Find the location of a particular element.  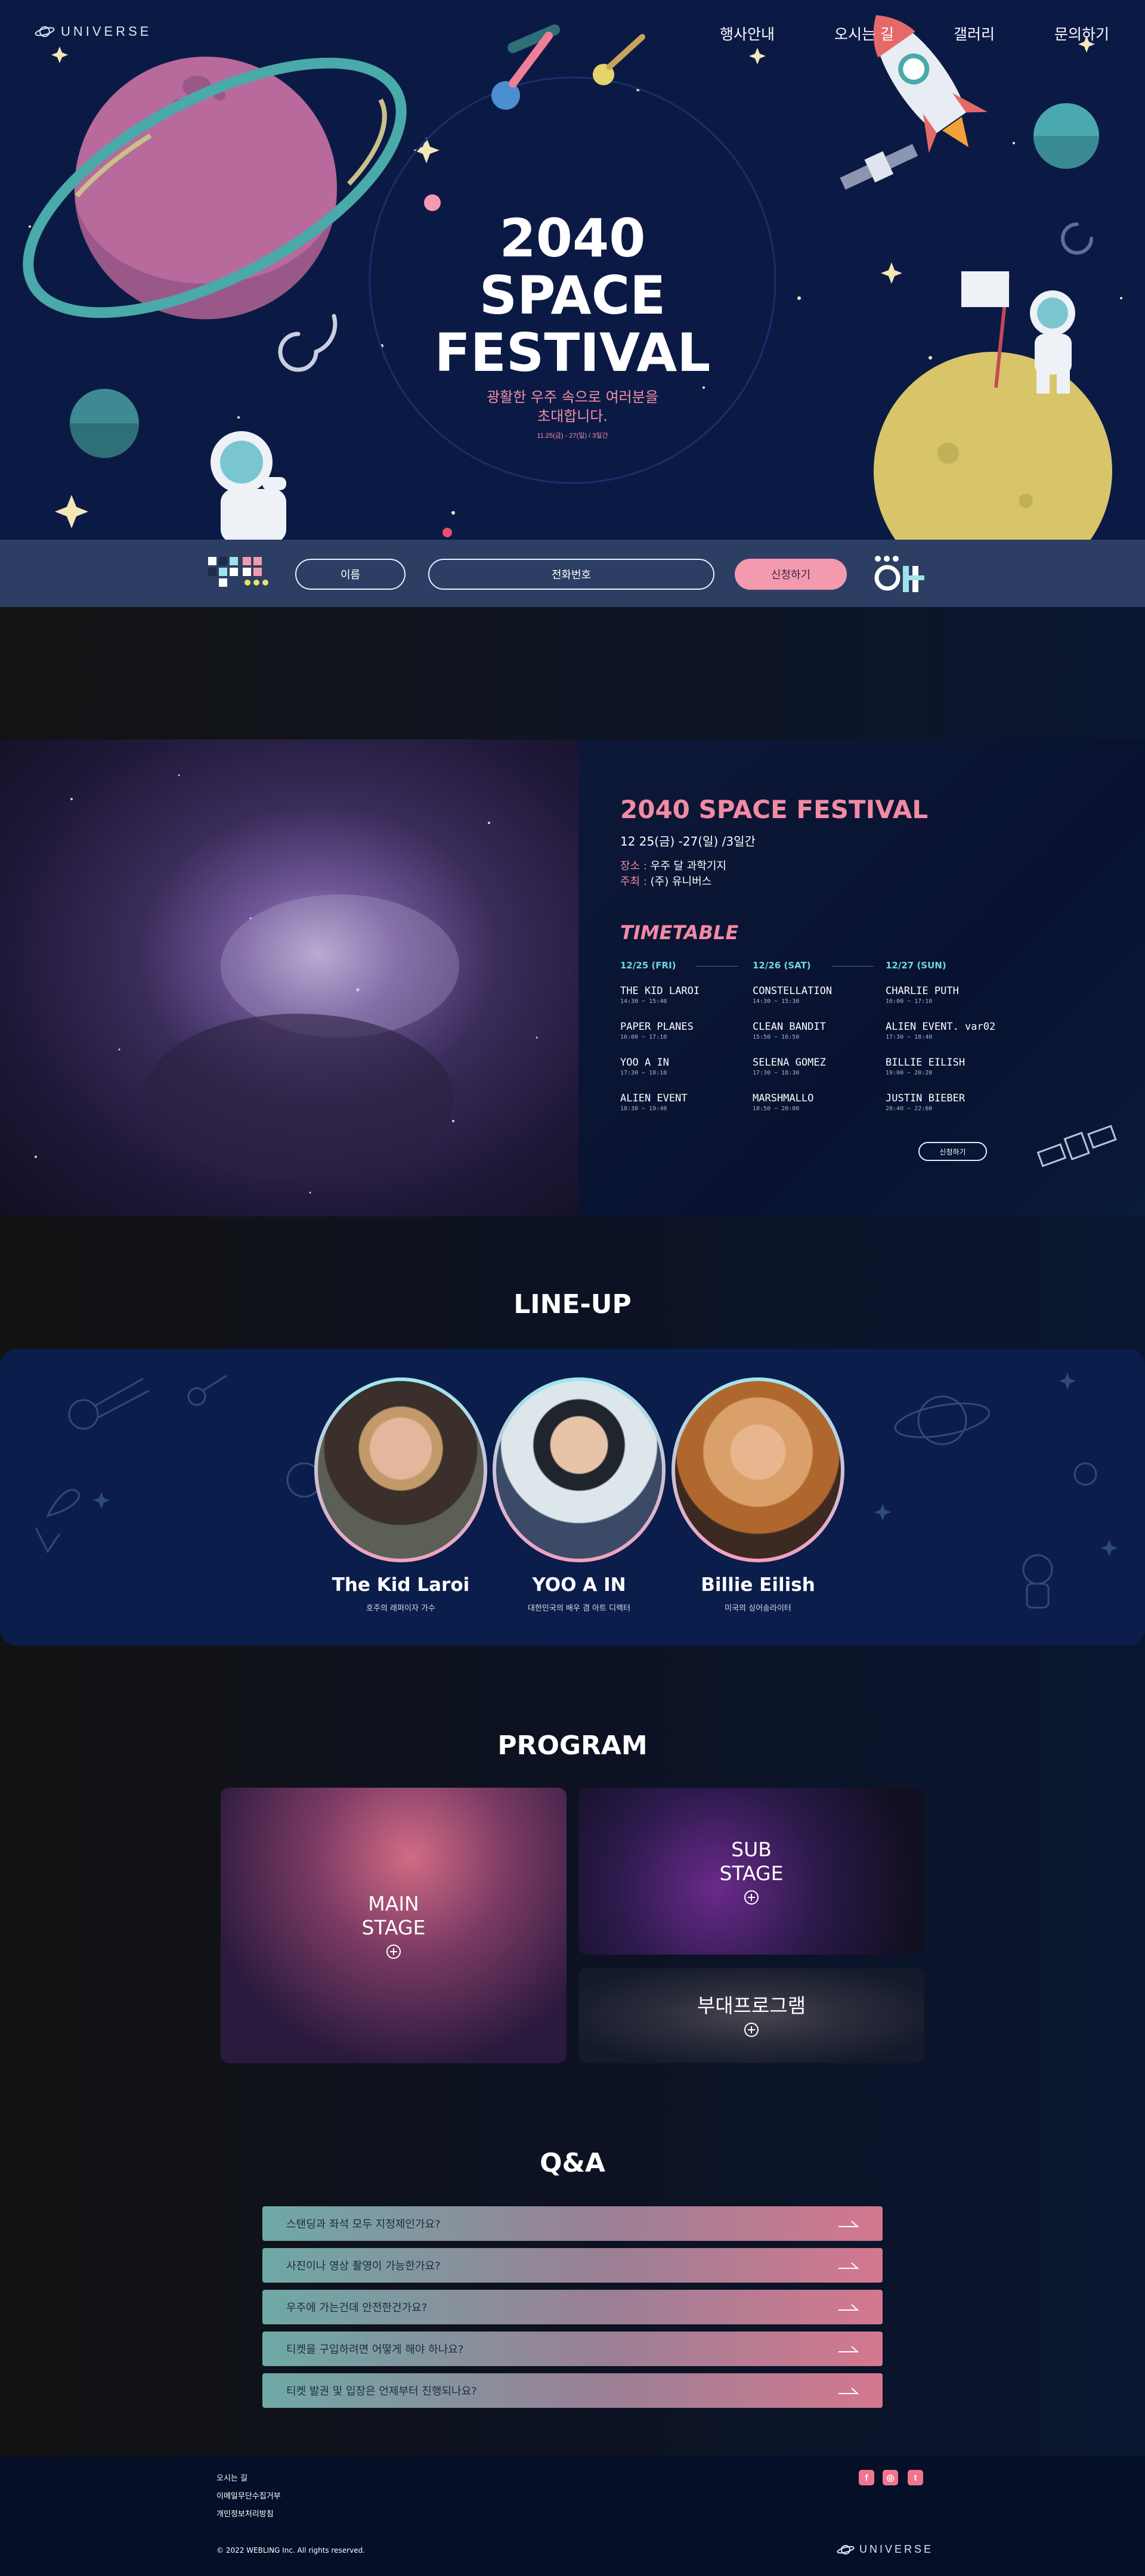

act-time: 15:50 ~ 16:50 is located at coordinates (776, 1038).